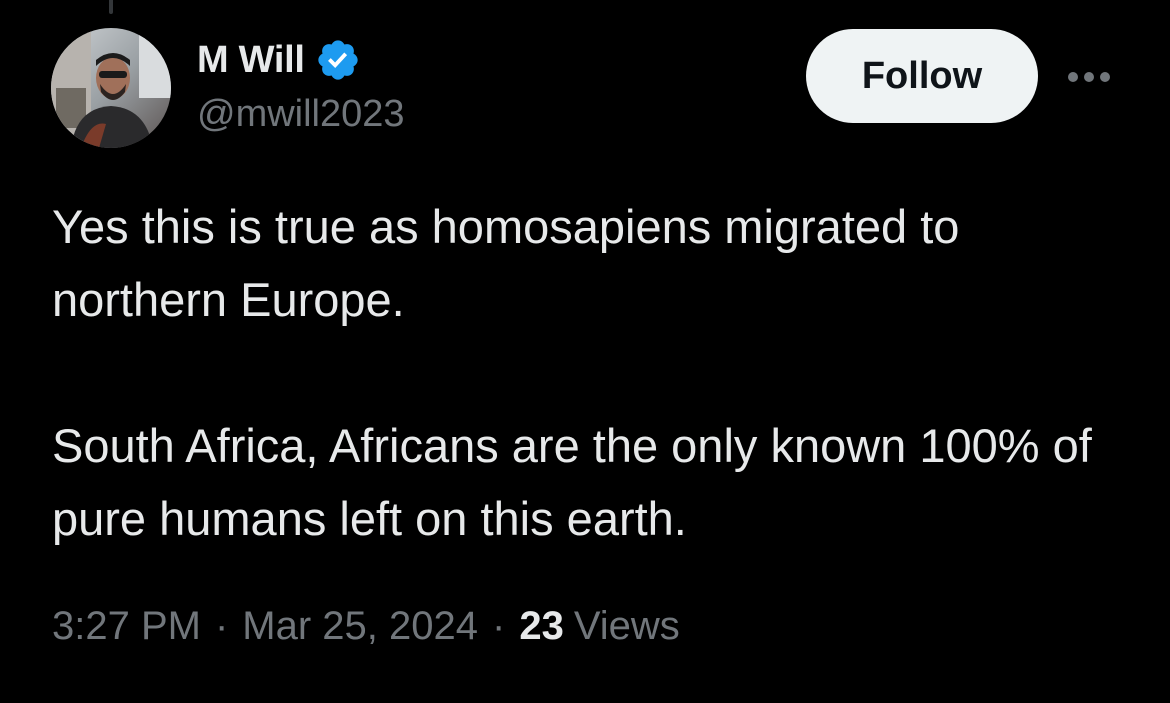 The width and height of the screenshot is (1170, 703). What do you see at coordinates (111, 7) in the screenshot?
I see `thread-connector-line` at bounding box center [111, 7].